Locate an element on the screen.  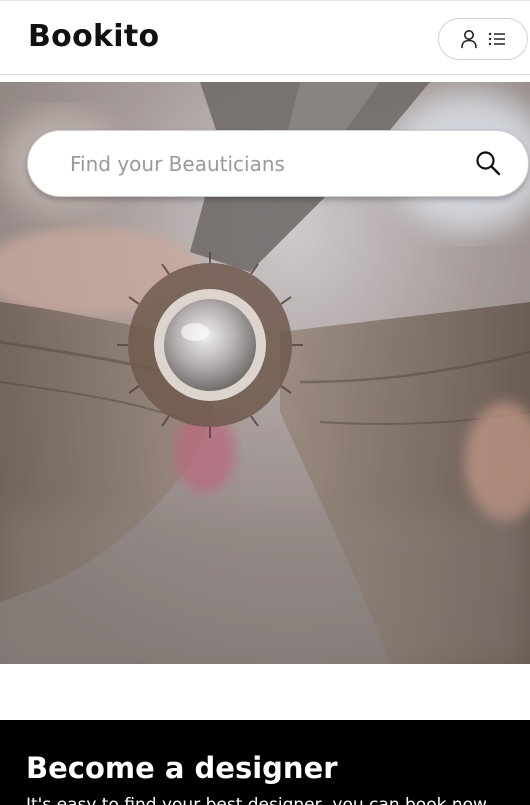
search-bar is located at coordinates (278, 163).